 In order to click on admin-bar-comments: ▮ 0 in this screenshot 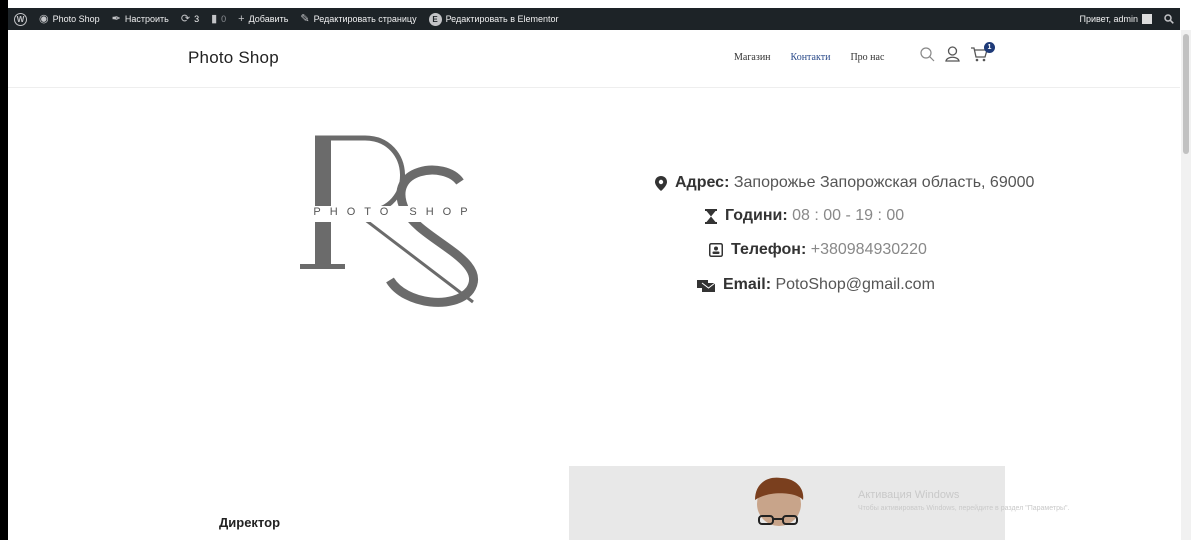, I will do `click(218, 19)`.